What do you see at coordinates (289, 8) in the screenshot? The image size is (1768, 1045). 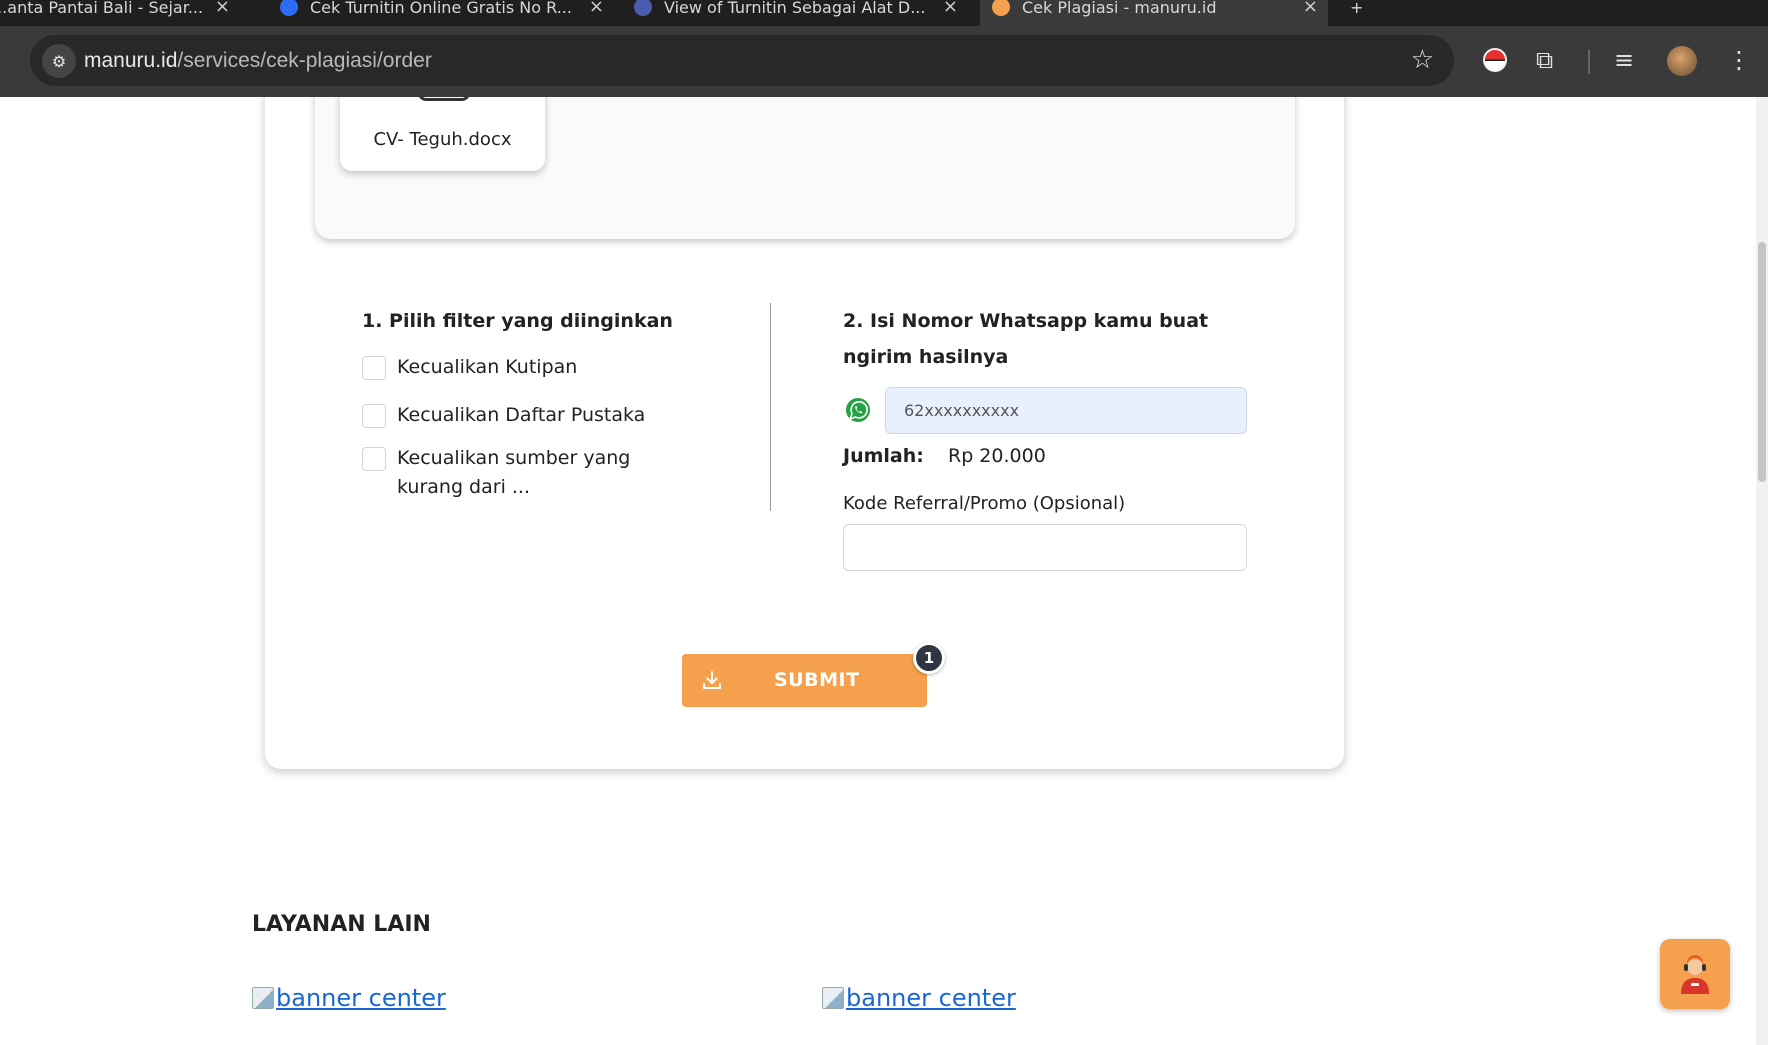 I see `turnitin-favicon-icon` at bounding box center [289, 8].